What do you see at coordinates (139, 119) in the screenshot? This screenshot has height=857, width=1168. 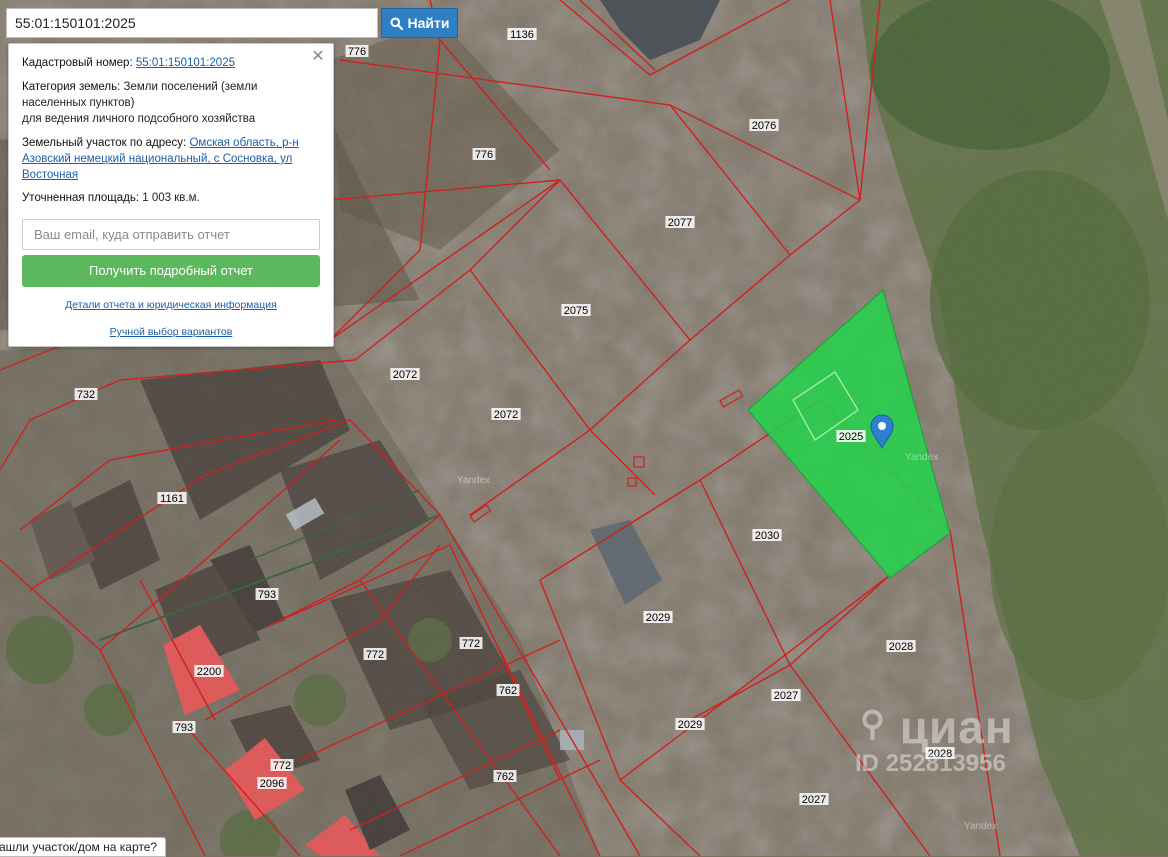 I see `usage-value: для ведения личного подсобного хозяйства` at bounding box center [139, 119].